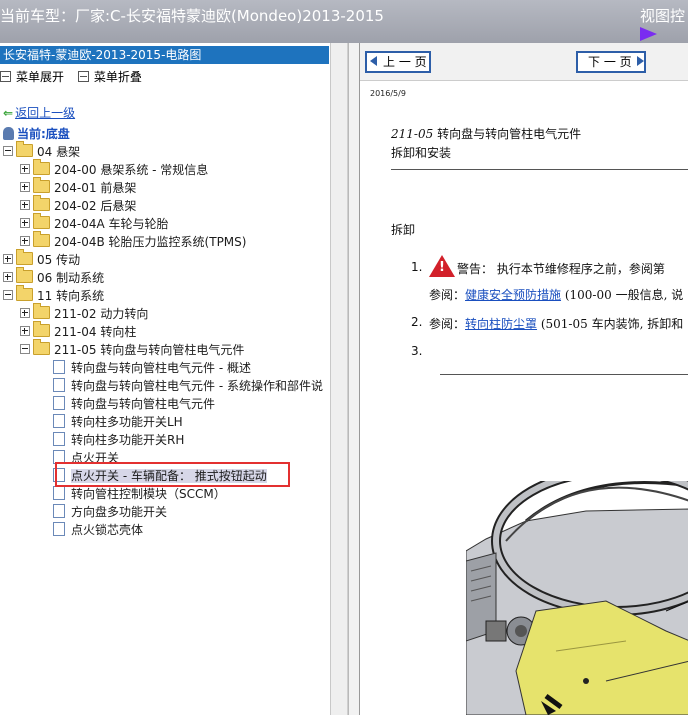 This screenshot has height=715, width=688. What do you see at coordinates (118, 422) in the screenshot?
I see `tree-leaf: 转向柱多功能开关LH` at bounding box center [118, 422].